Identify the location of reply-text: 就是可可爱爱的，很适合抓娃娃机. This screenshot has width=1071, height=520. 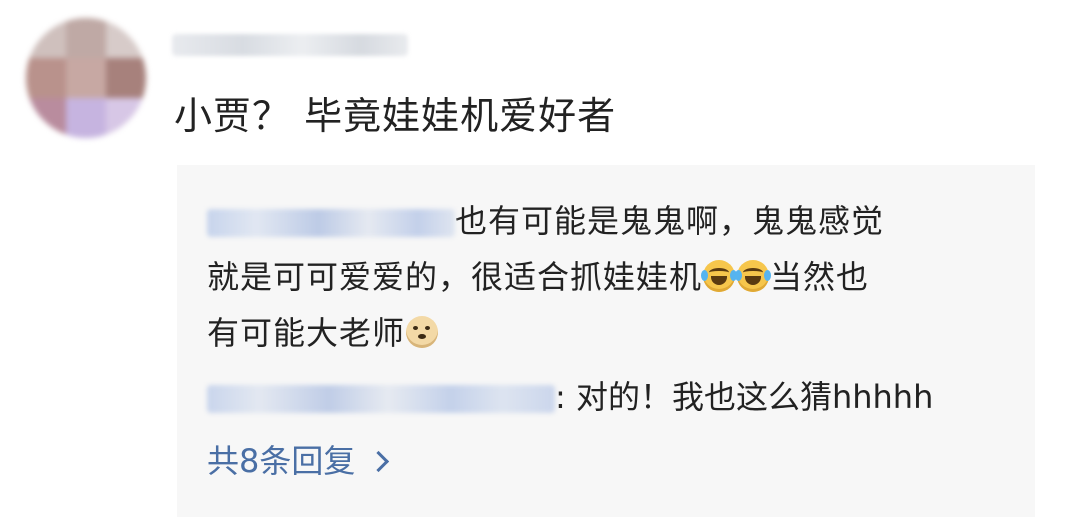
(455, 277).